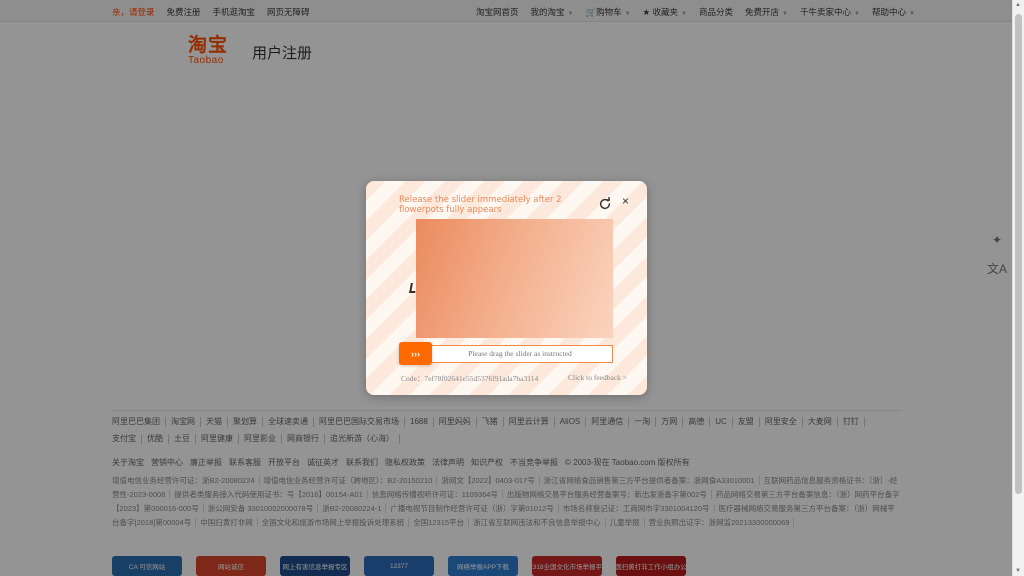  What do you see at coordinates (597, 377) in the screenshot?
I see `feedback-link: Click to feedback >` at bounding box center [597, 377].